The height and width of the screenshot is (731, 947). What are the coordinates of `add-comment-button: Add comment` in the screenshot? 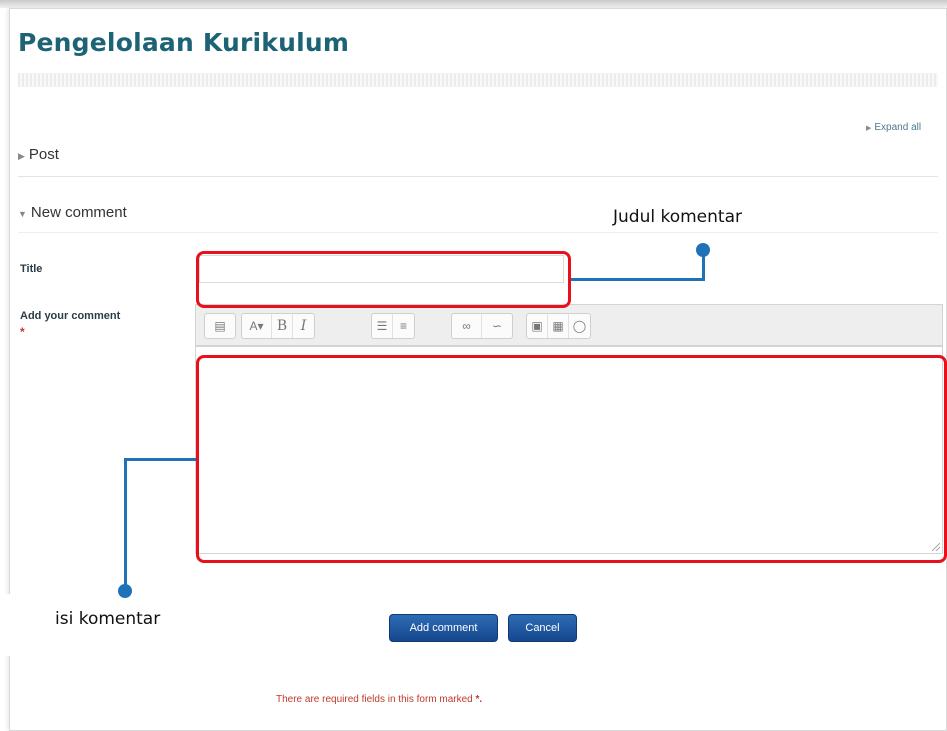 It's located at (443, 628).